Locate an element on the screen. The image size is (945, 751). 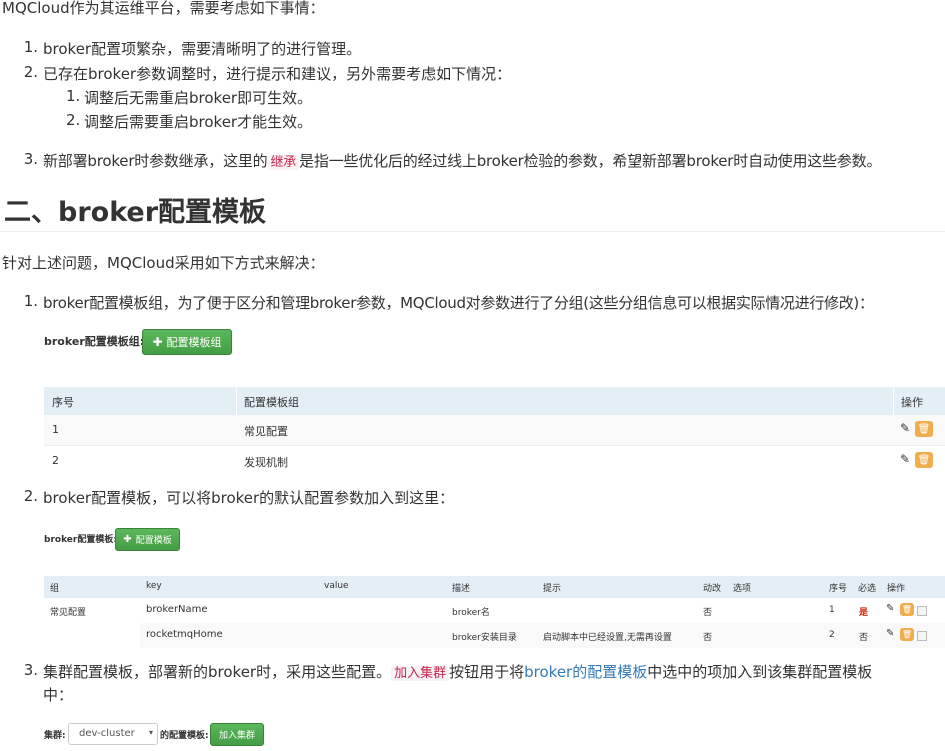
column-header: 提示 is located at coordinates (552, 589).